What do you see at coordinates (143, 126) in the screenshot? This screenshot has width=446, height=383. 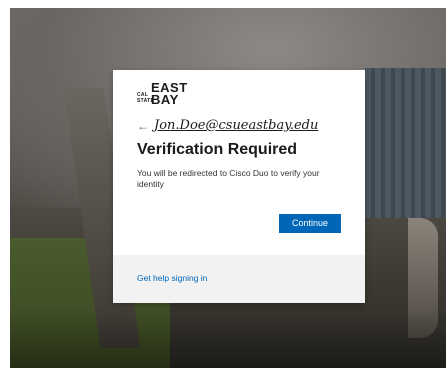 I see `left-arrow-icon: ←` at bounding box center [143, 126].